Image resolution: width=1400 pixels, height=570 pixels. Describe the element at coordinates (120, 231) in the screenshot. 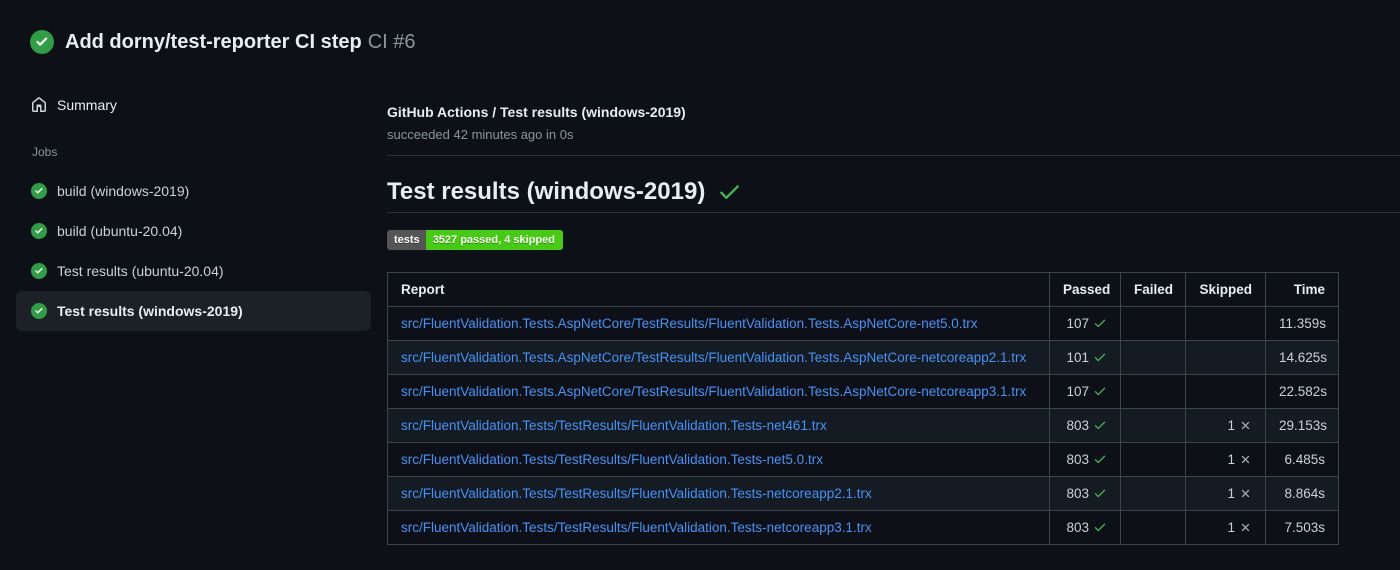

I see `job-label: build (ubuntu-20.04)` at that location.